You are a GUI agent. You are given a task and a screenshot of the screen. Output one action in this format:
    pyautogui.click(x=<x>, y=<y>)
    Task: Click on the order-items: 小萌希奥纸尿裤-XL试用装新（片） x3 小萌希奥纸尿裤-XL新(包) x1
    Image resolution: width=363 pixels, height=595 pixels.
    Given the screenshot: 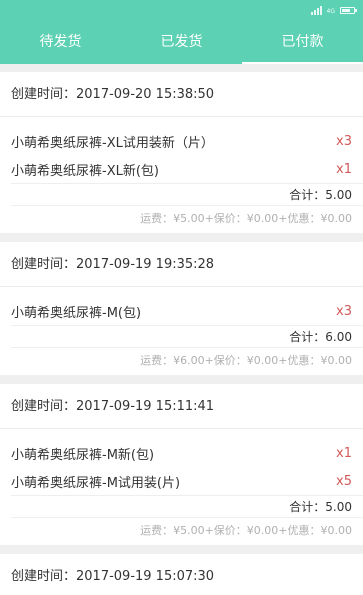 What is the action you would take?
    pyautogui.click(x=181, y=150)
    